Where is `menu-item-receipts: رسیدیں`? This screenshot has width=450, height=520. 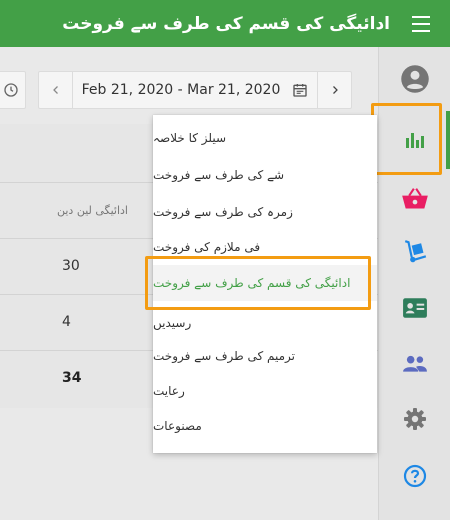
menu-item-receipts: رسیدیں is located at coordinates (265, 323).